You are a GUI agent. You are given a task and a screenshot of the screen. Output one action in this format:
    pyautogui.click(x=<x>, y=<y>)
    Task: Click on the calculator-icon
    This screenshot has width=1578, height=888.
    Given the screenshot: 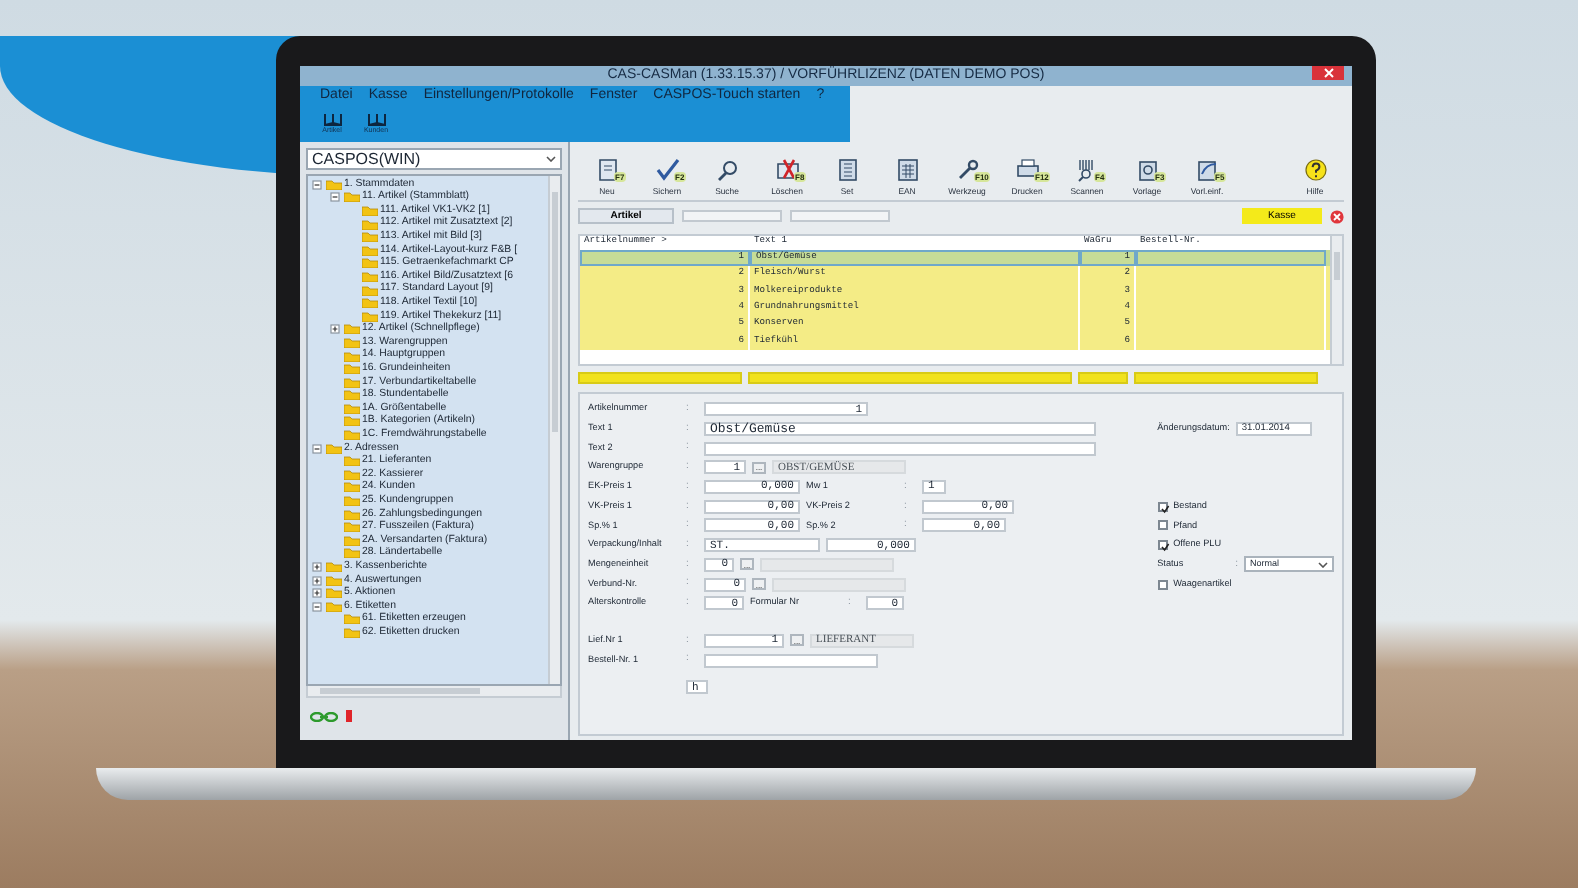 What is the action you would take?
    pyautogui.click(x=847, y=169)
    